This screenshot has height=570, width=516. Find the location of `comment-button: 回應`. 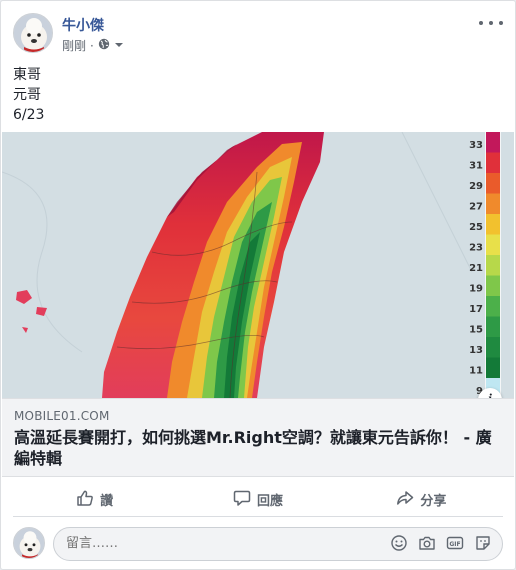

comment-button: 回應 is located at coordinates (257, 499).